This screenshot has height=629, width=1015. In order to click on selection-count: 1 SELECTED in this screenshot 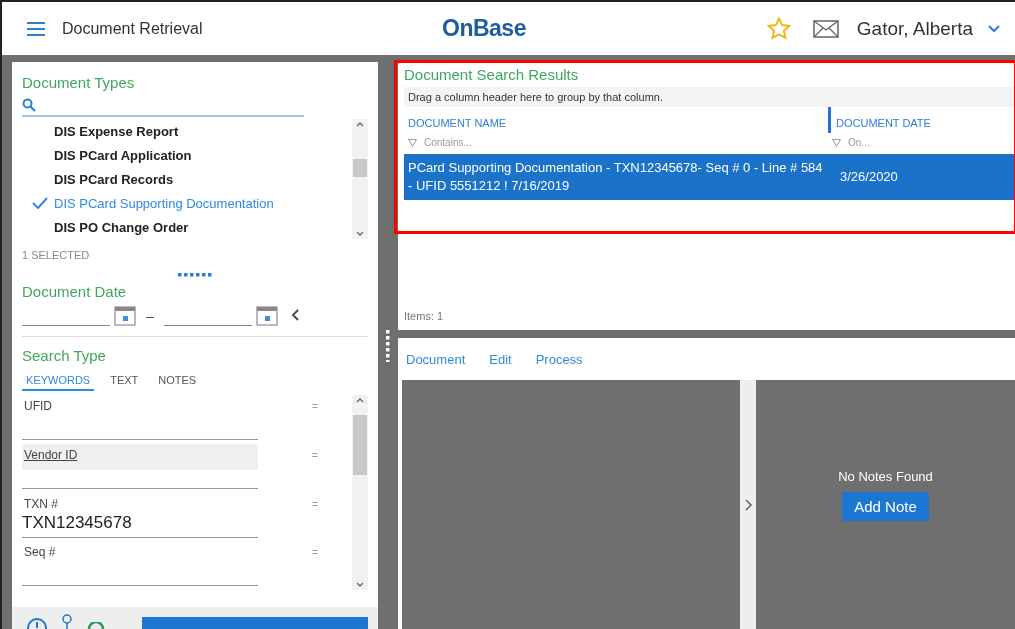, I will do `click(56, 255)`.